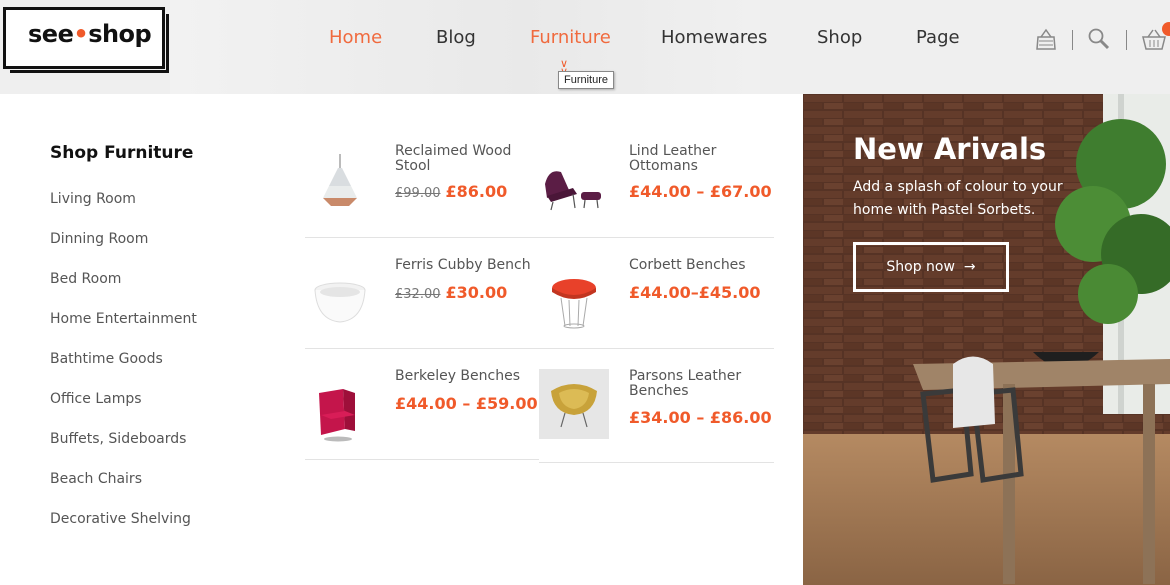  What do you see at coordinates (570, 37) in the screenshot?
I see `nav-furniture: Furniture` at bounding box center [570, 37].